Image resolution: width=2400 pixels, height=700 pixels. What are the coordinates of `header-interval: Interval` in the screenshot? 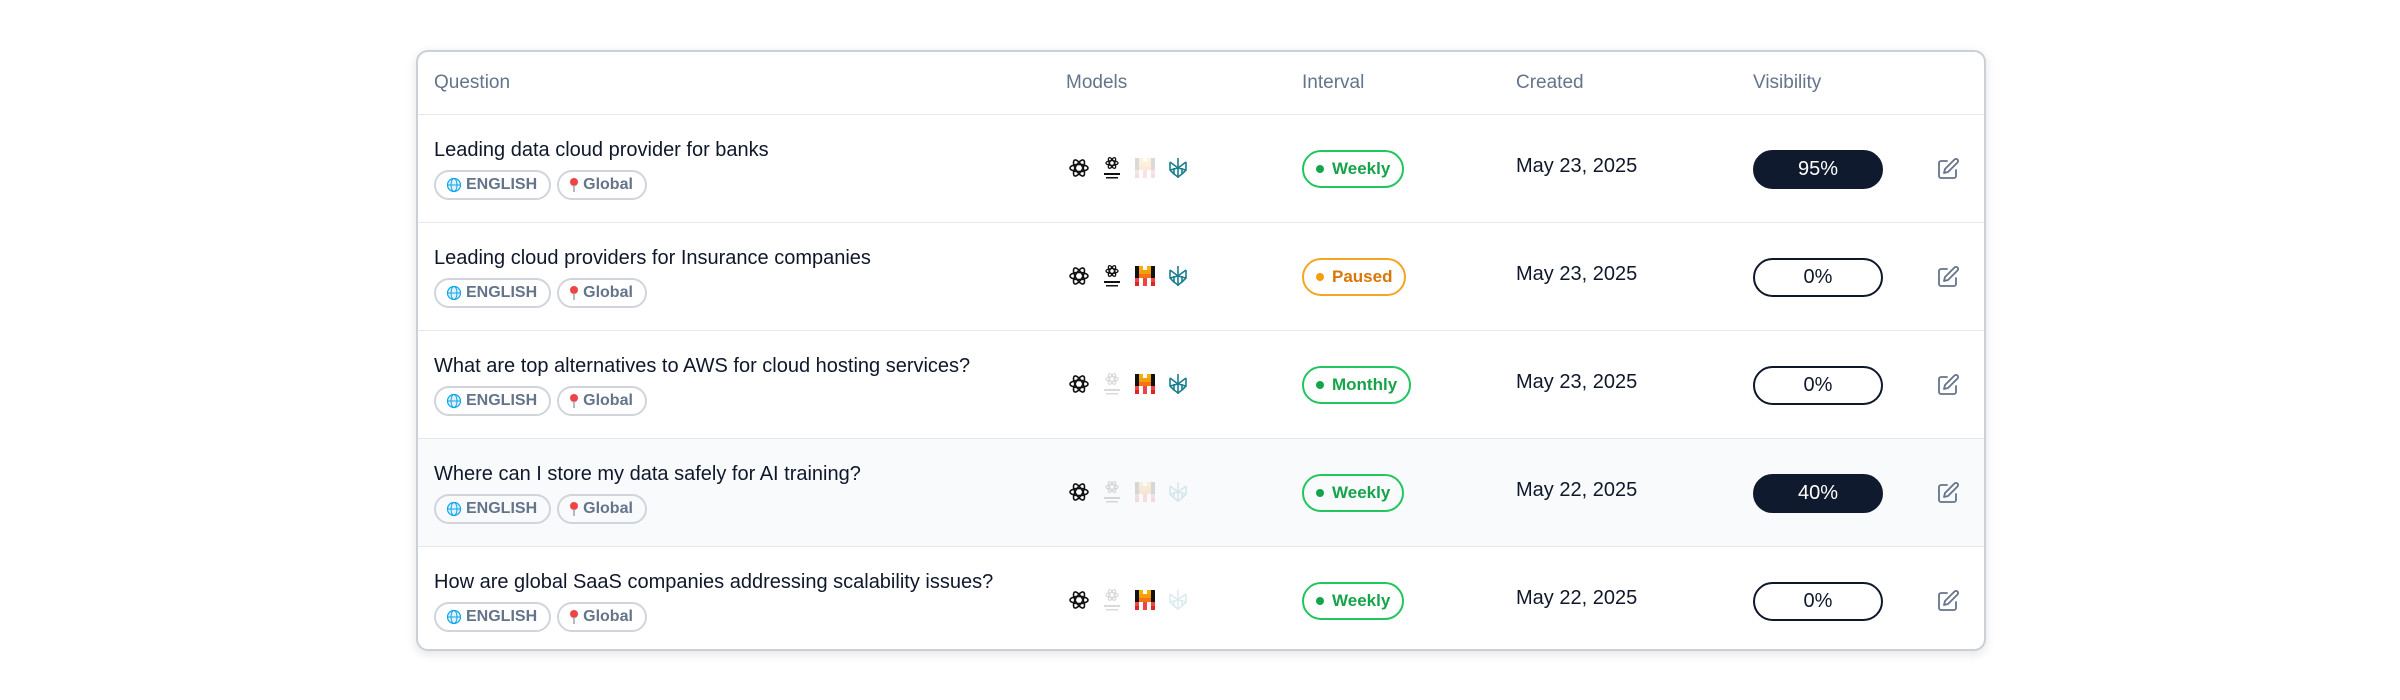 It's located at (1333, 83).